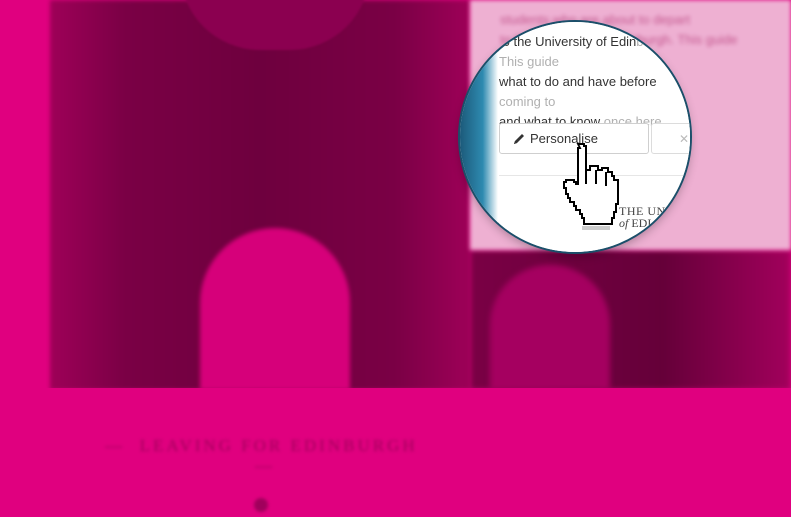 The width and height of the screenshot is (791, 517). I want to click on pencil-icon, so click(519, 139).